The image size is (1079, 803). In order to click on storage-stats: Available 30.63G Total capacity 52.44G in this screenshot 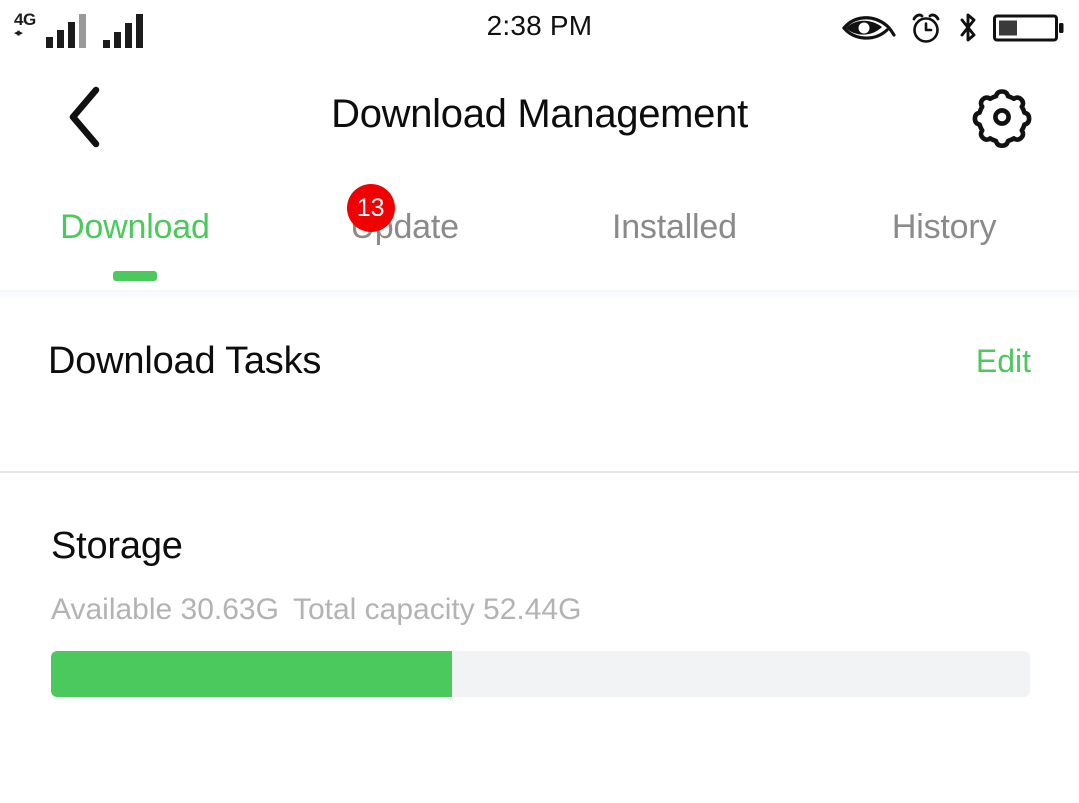, I will do `click(316, 610)`.